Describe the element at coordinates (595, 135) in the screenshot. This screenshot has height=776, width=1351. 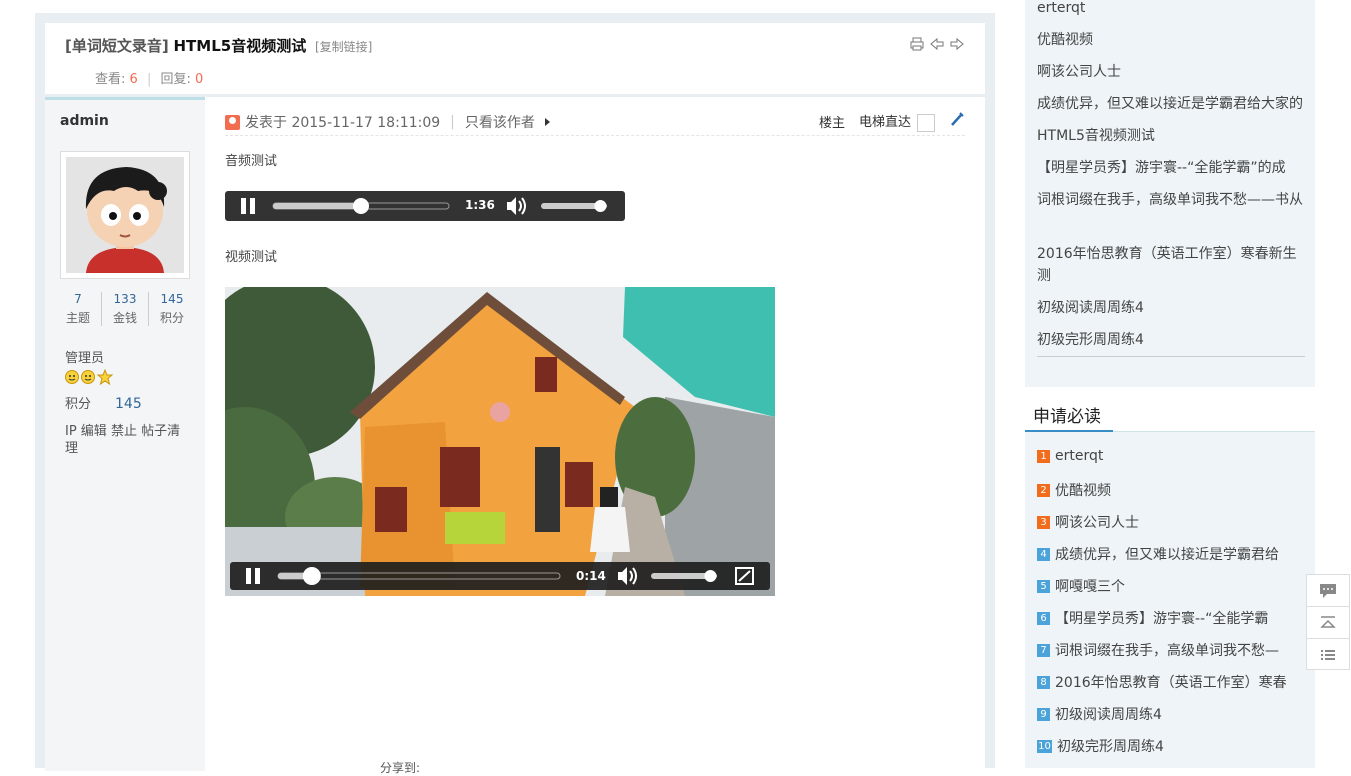
I see `meta-divider` at that location.